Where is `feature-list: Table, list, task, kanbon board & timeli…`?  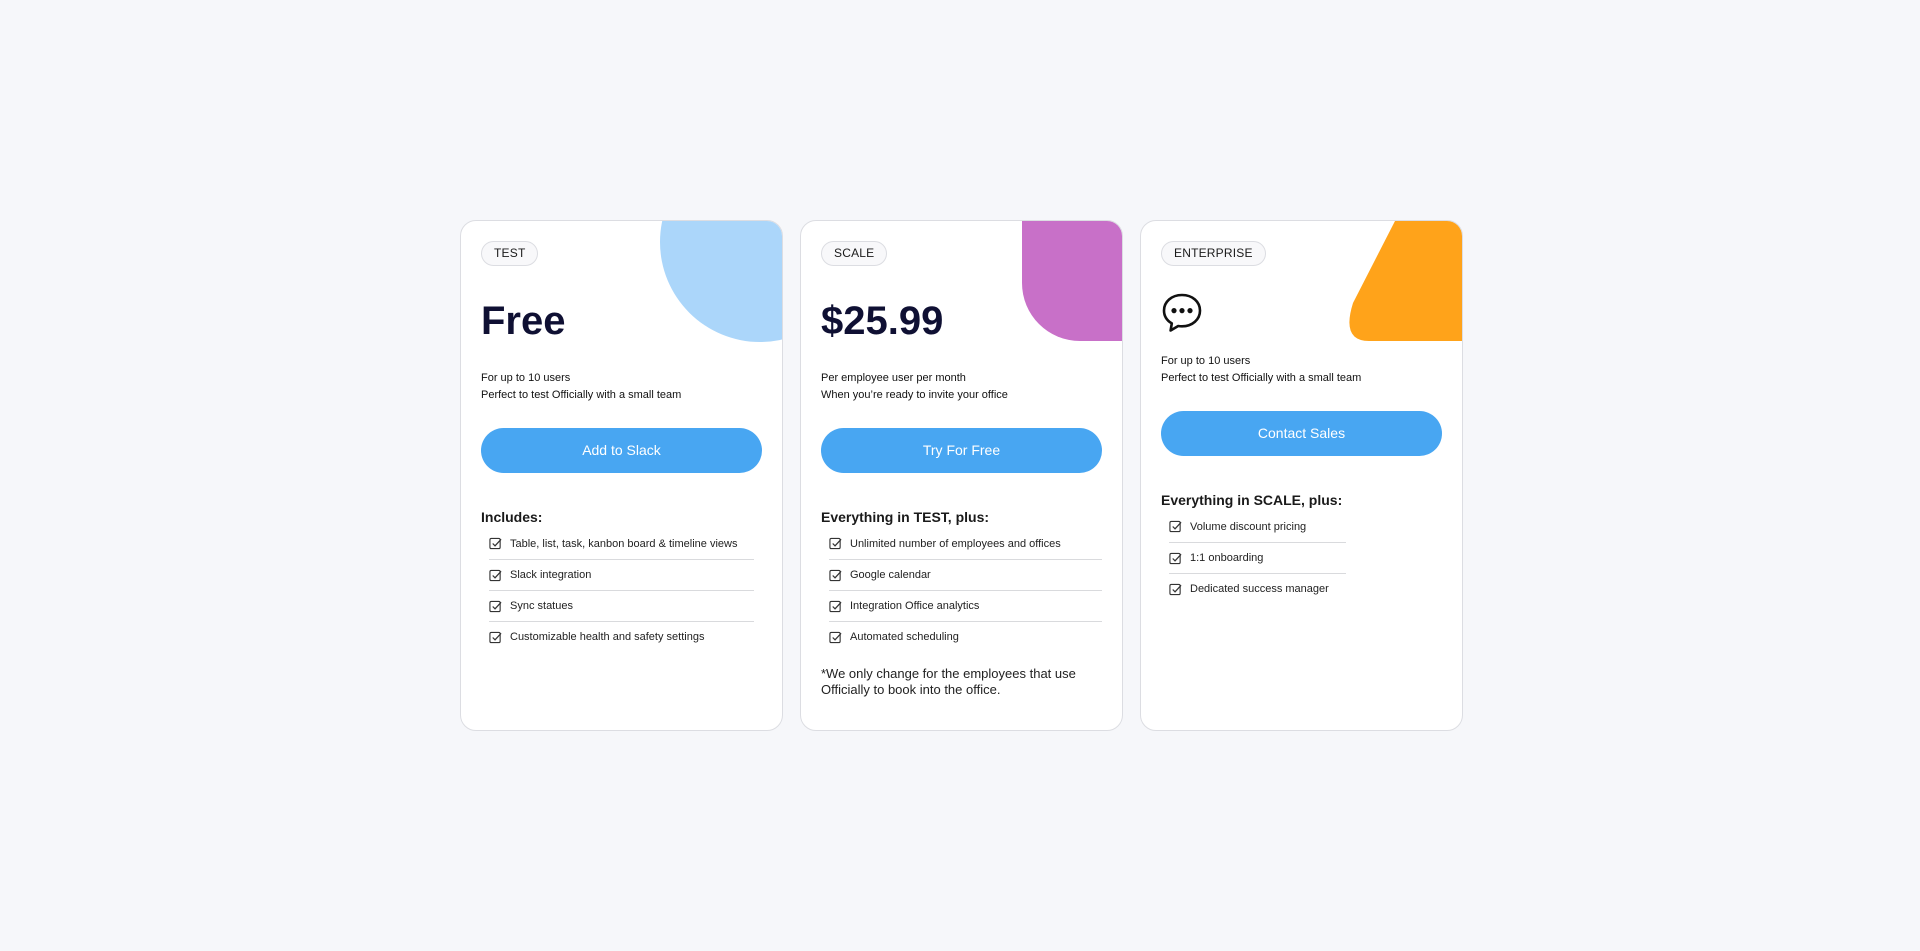
feature-list: Table, list, task, kanbon board & timeli… is located at coordinates (621, 590).